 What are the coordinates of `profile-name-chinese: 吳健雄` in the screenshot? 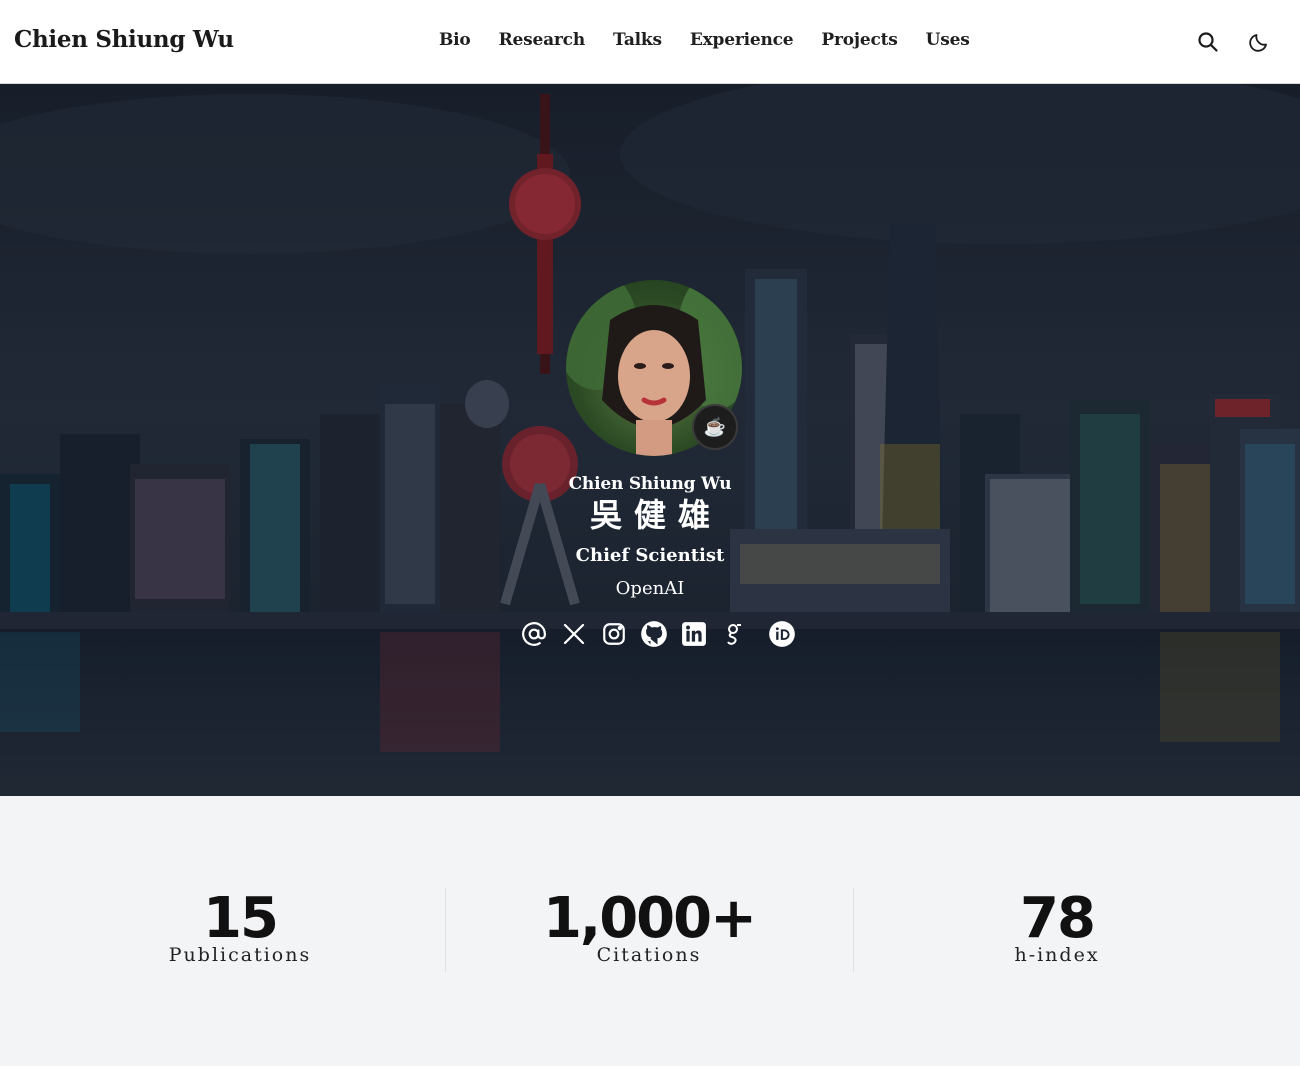 It's located at (655, 515).